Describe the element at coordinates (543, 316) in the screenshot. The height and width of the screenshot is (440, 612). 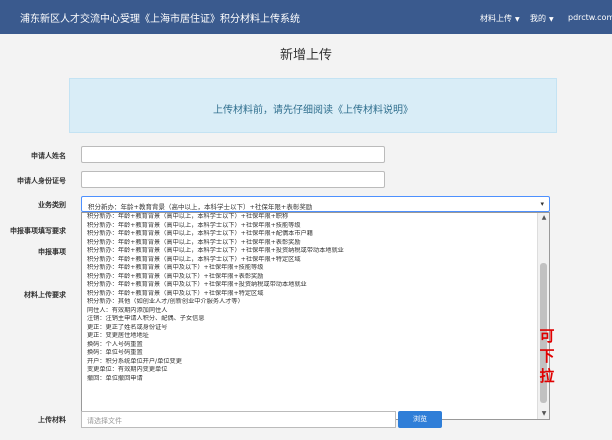
I see `dropdown-scrollbar: ▲ ▼` at that location.